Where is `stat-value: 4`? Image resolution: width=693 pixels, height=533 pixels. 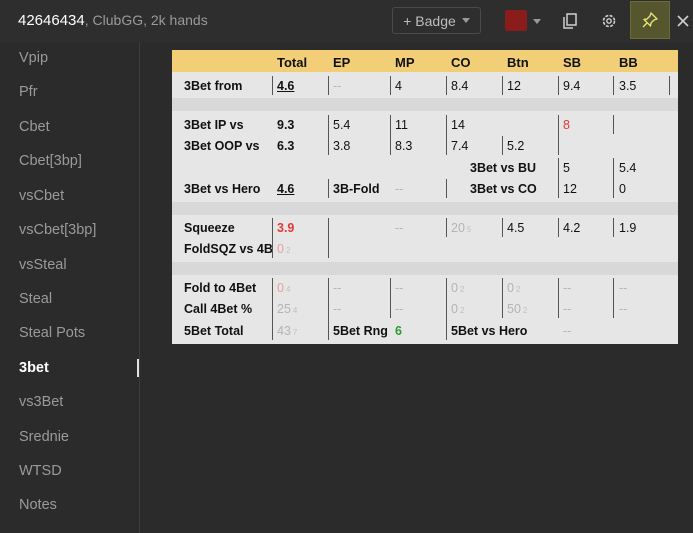
stat-value: 4 is located at coordinates (398, 86).